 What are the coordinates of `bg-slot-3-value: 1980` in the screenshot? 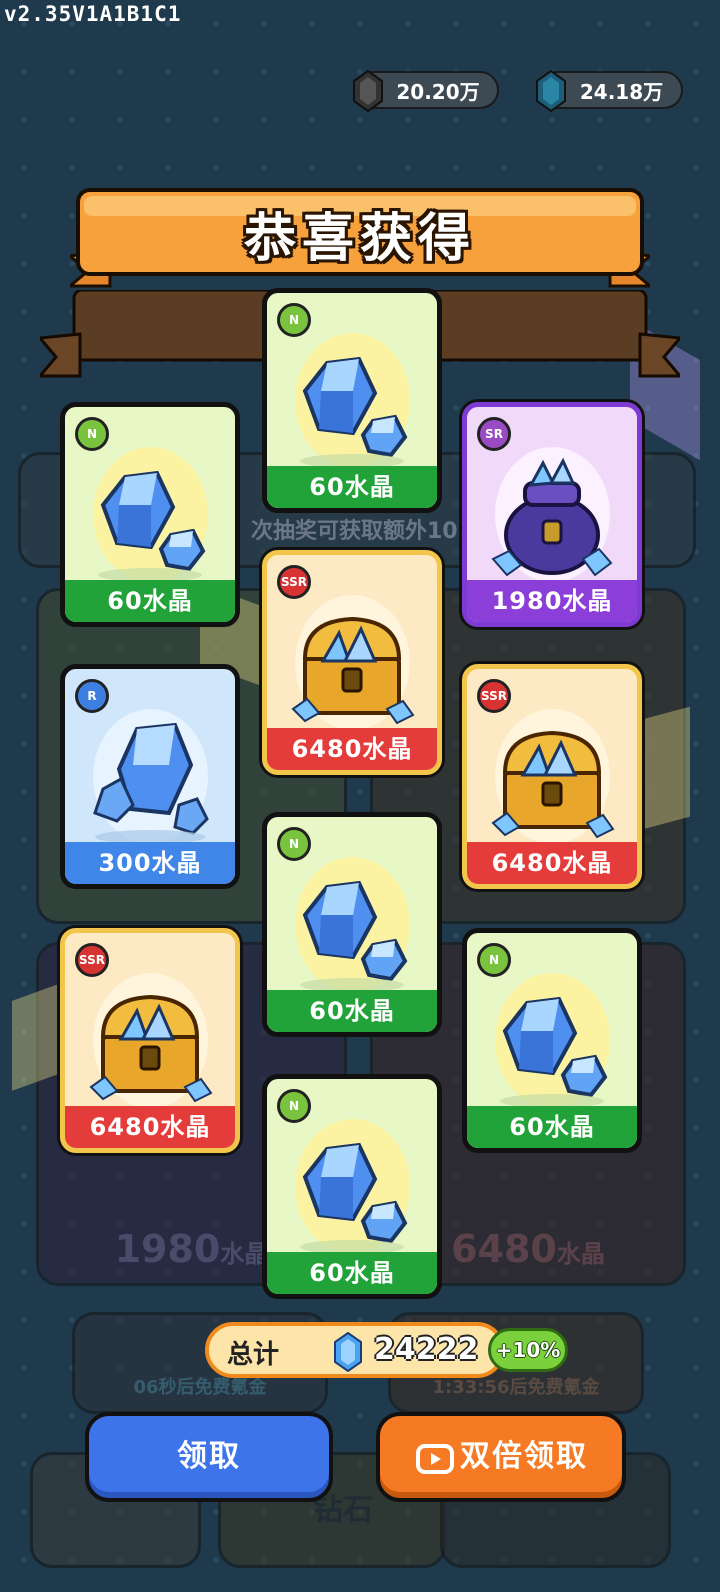 It's located at (167, 1249).